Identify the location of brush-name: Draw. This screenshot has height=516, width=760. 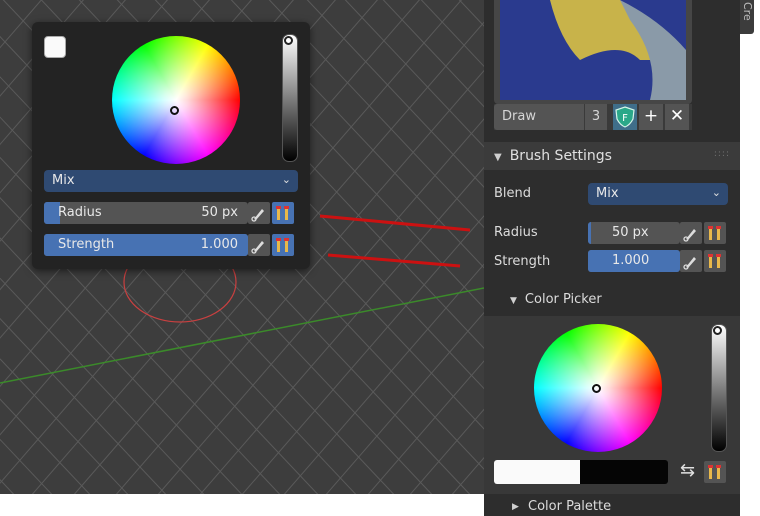
(519, 116).